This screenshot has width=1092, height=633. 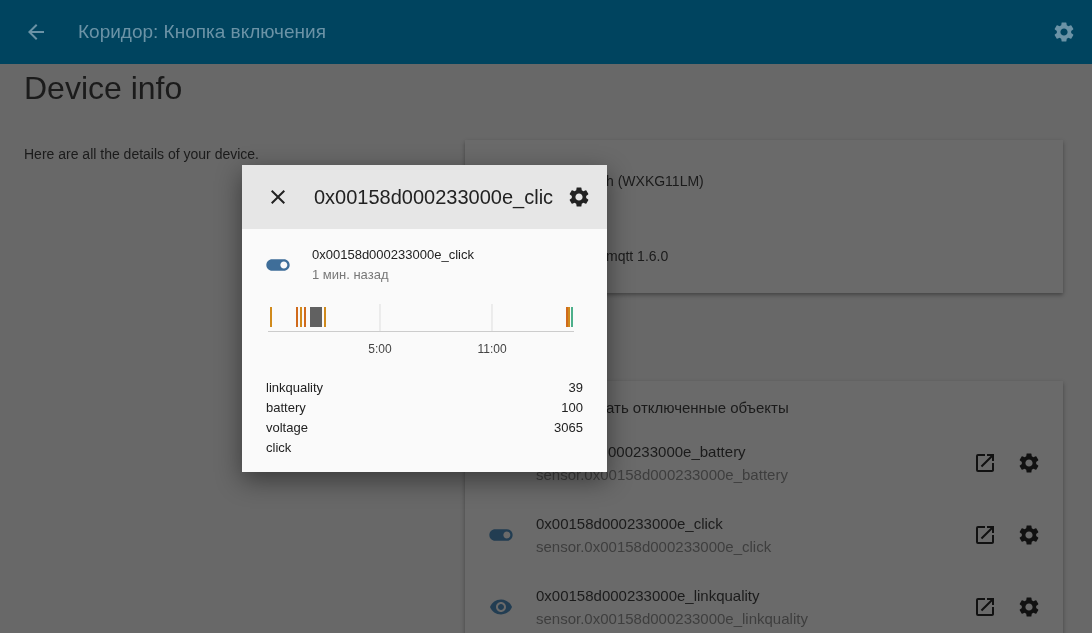 I want to click on attribute-name: click, so click(x=279, y=448).